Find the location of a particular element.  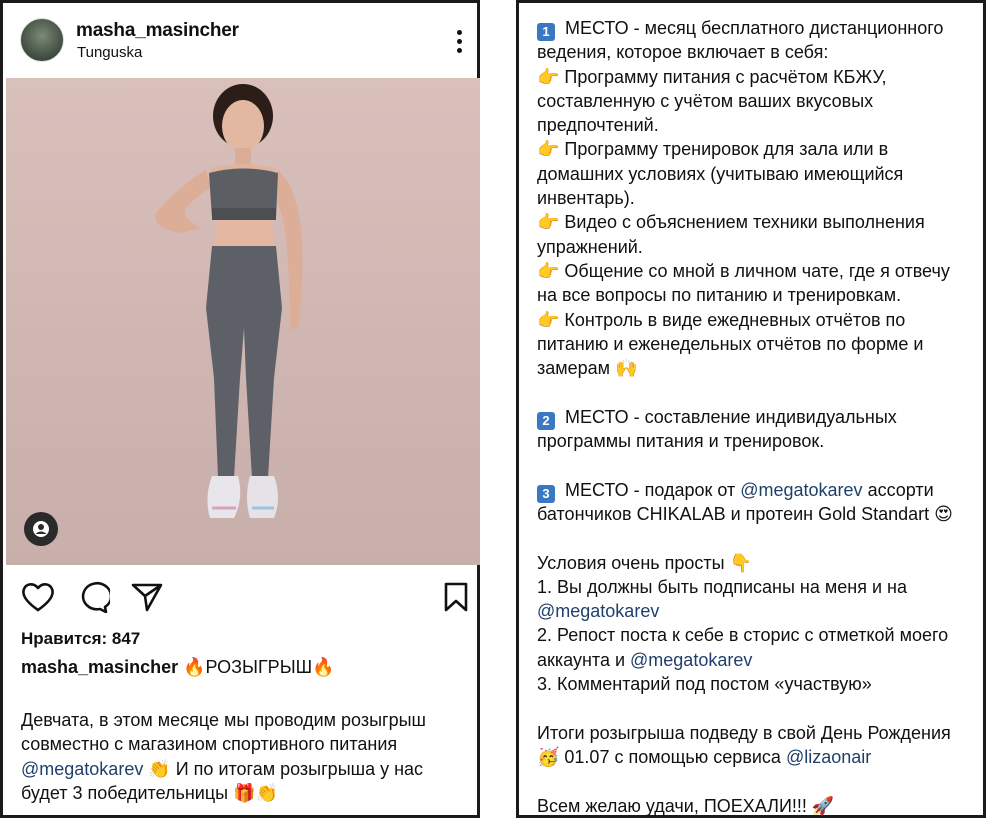

mention-link: @lizaonair is located at coordinates (828, 757).